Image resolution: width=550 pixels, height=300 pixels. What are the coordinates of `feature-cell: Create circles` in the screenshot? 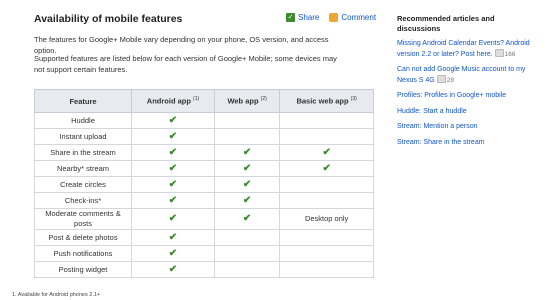 It's located at (83, 184).